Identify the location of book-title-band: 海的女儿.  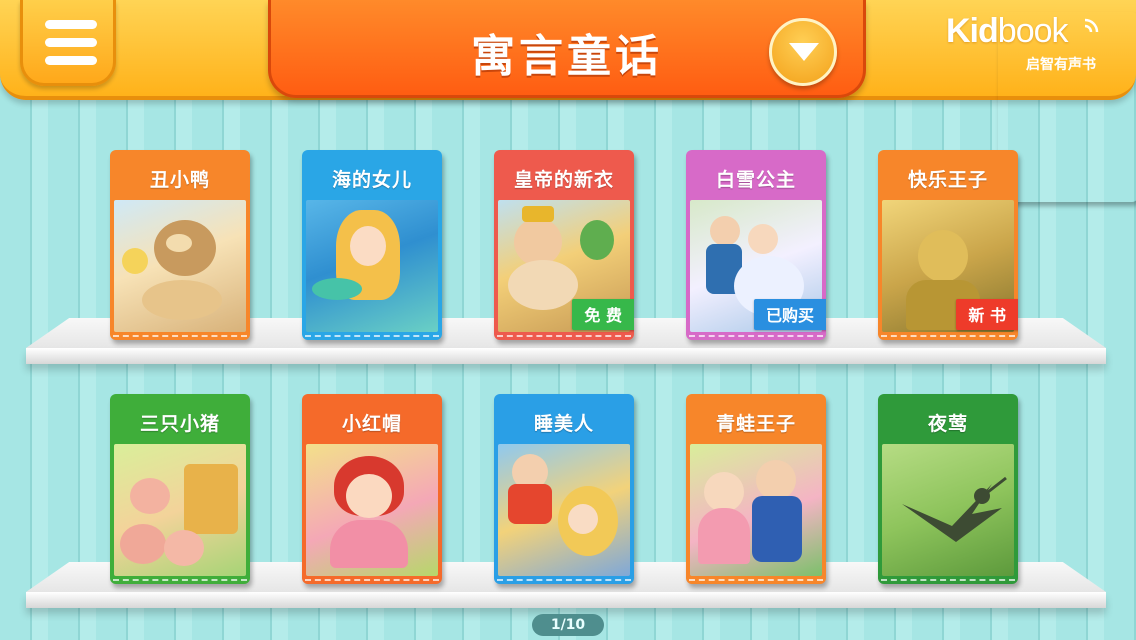
(372, 178).